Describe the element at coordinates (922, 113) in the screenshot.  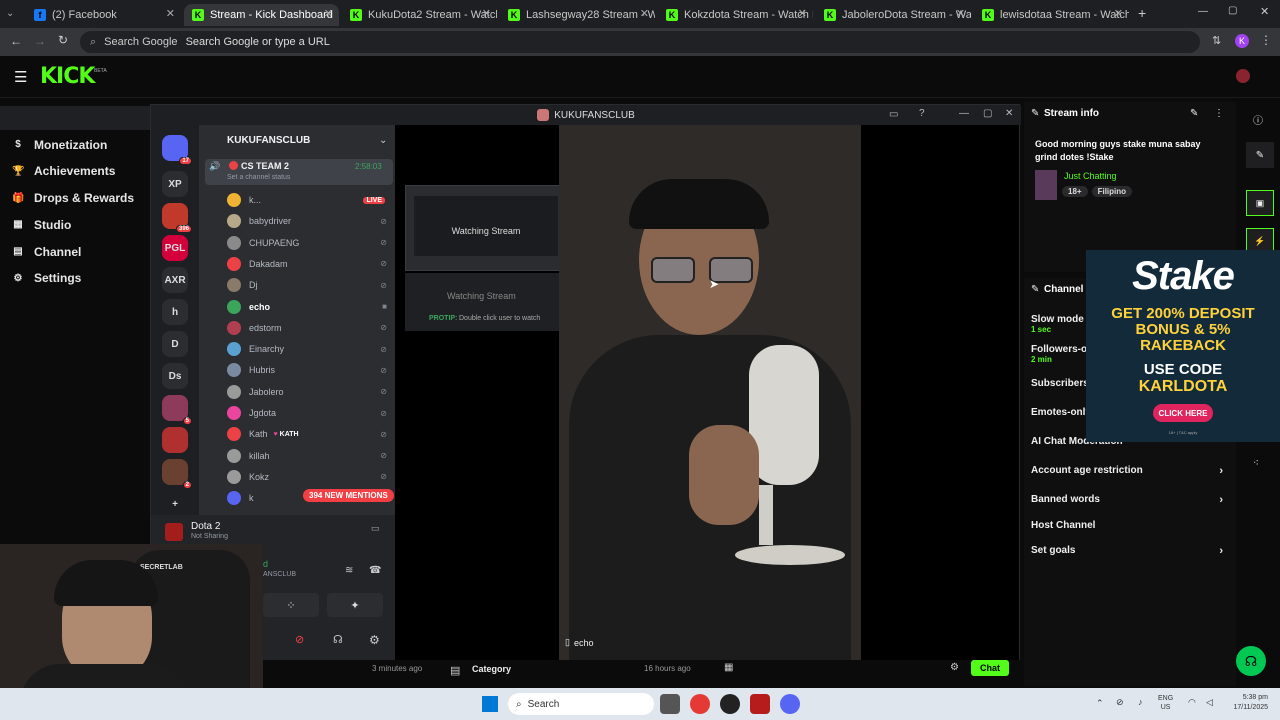
I see `help-icon: ?` at that location.